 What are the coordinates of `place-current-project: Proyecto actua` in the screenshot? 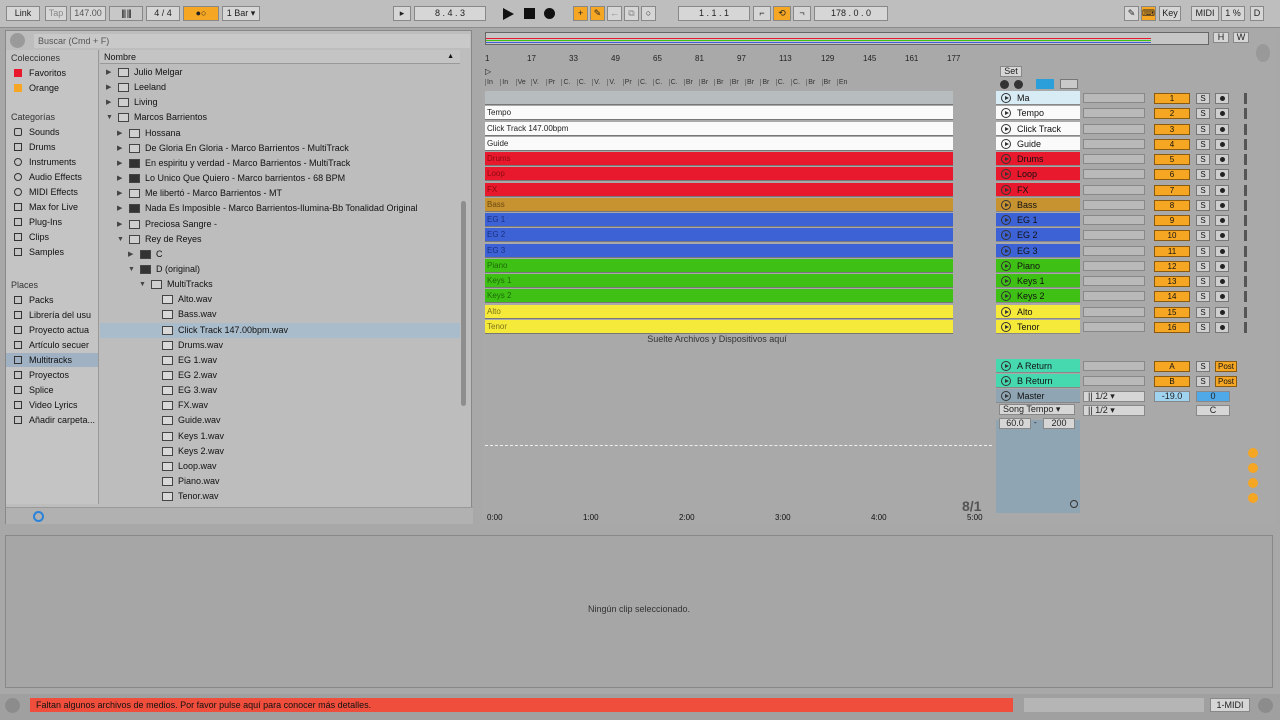 It's located at (52, 330).